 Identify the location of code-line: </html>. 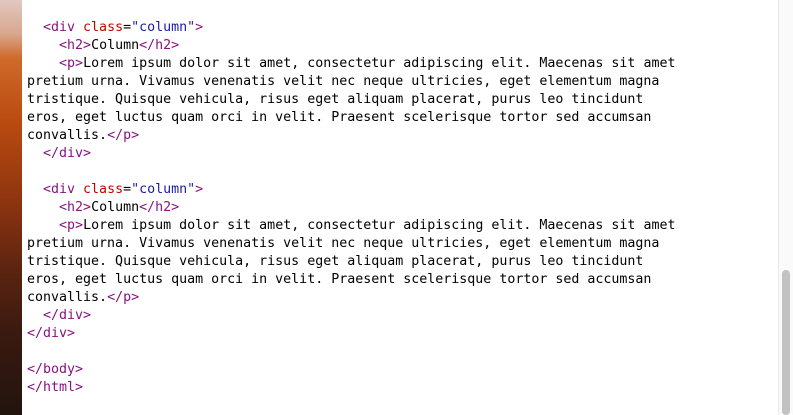
(399, 388).